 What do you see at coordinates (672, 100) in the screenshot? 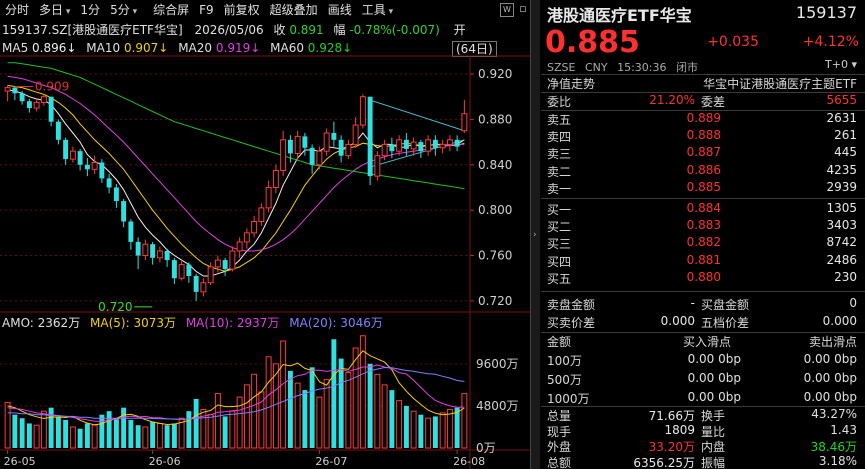
I see `wb-value: 21.20%` at bounding box center [672, 100].